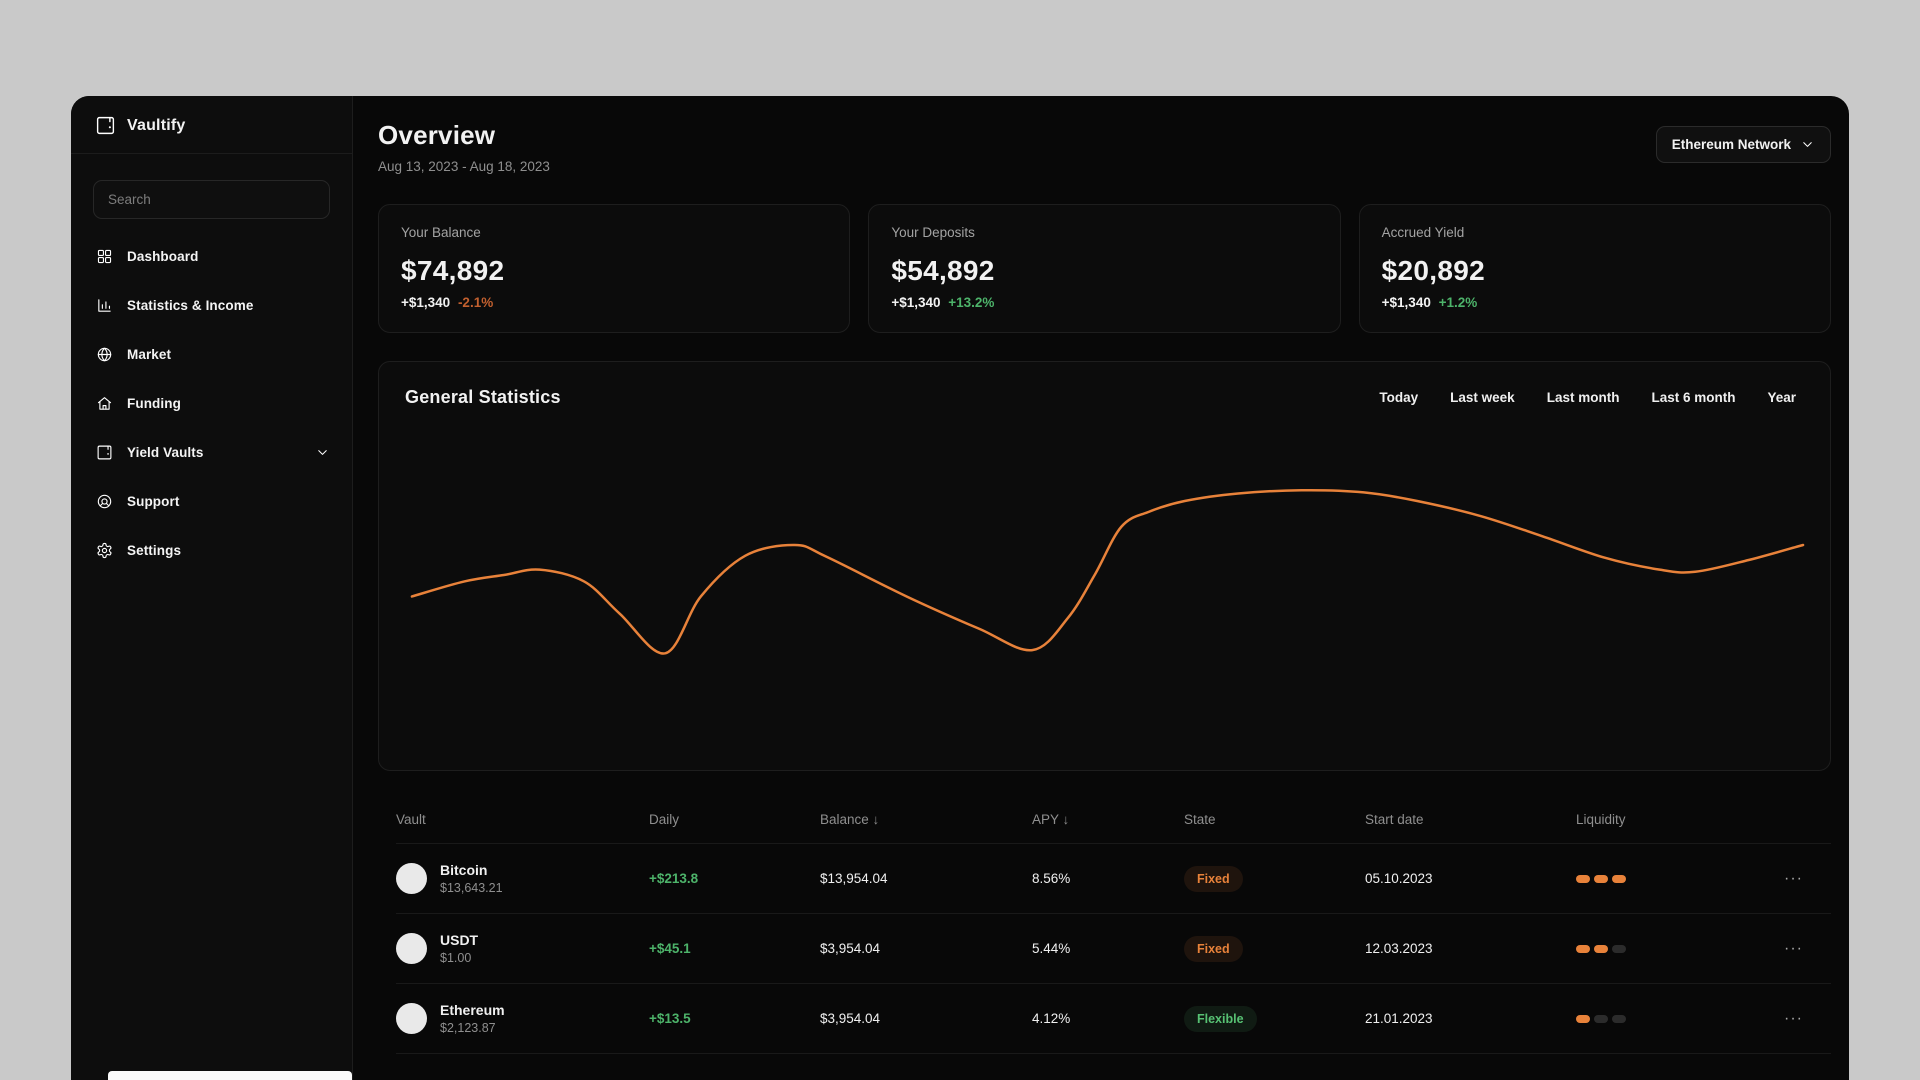 The image size is (1920, 1080). Describe the element at coordinates (1743, 144) in the screenshot. I see `network-selector-button: Ethereum Network` at that location.